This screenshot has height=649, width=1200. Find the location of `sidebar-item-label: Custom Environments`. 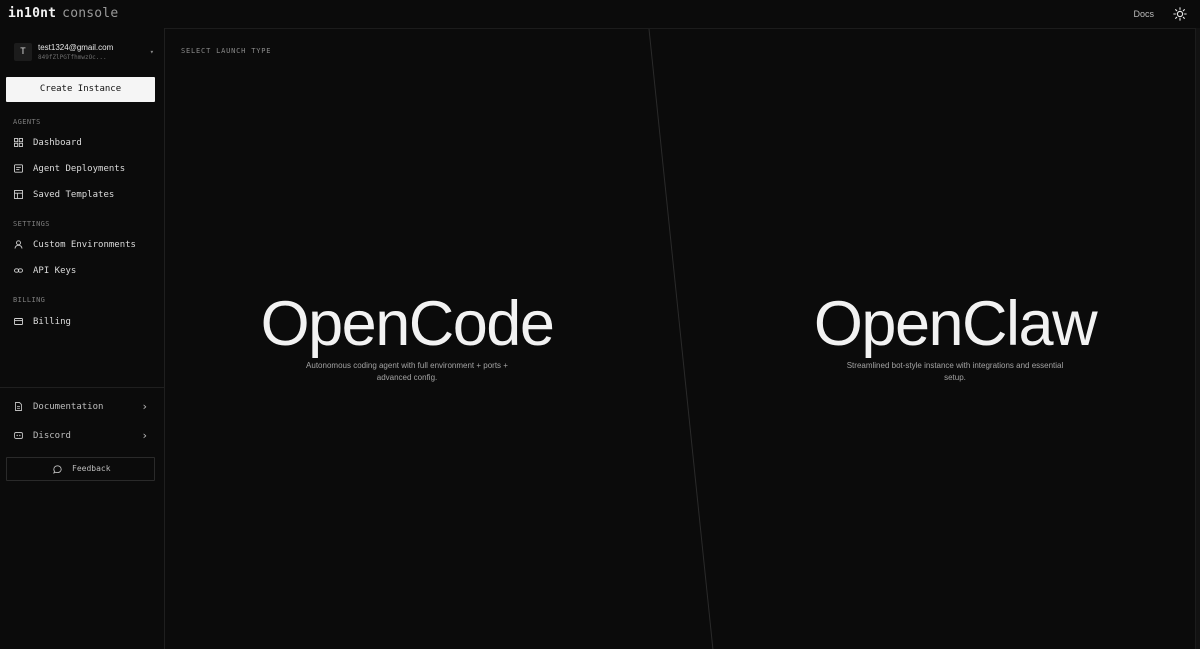

sidebar-item-label: Custom Environments is located at coordinates (84, 245).